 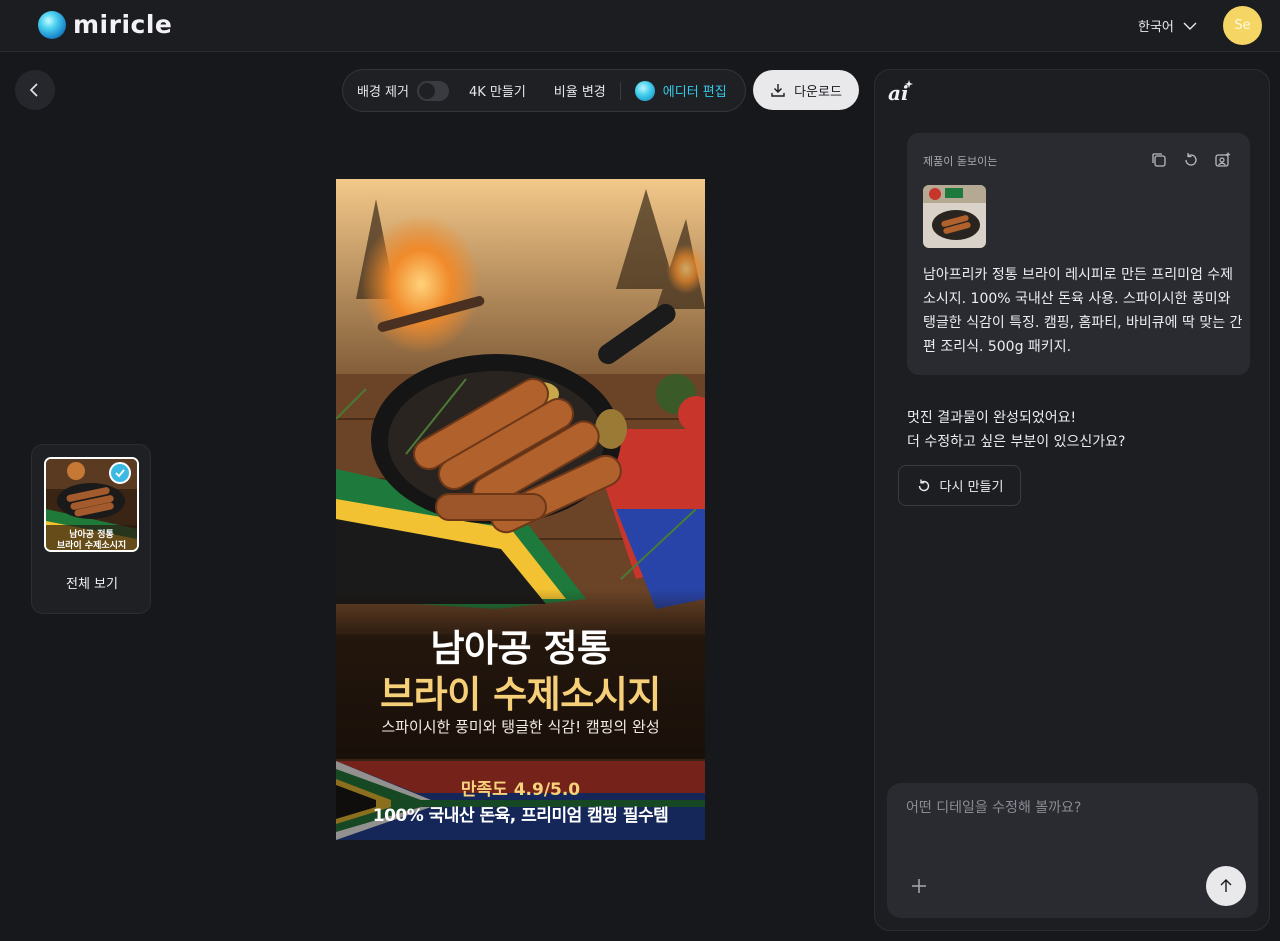 I want to click on chevron-down-icon, so click(x=1190, y=26).